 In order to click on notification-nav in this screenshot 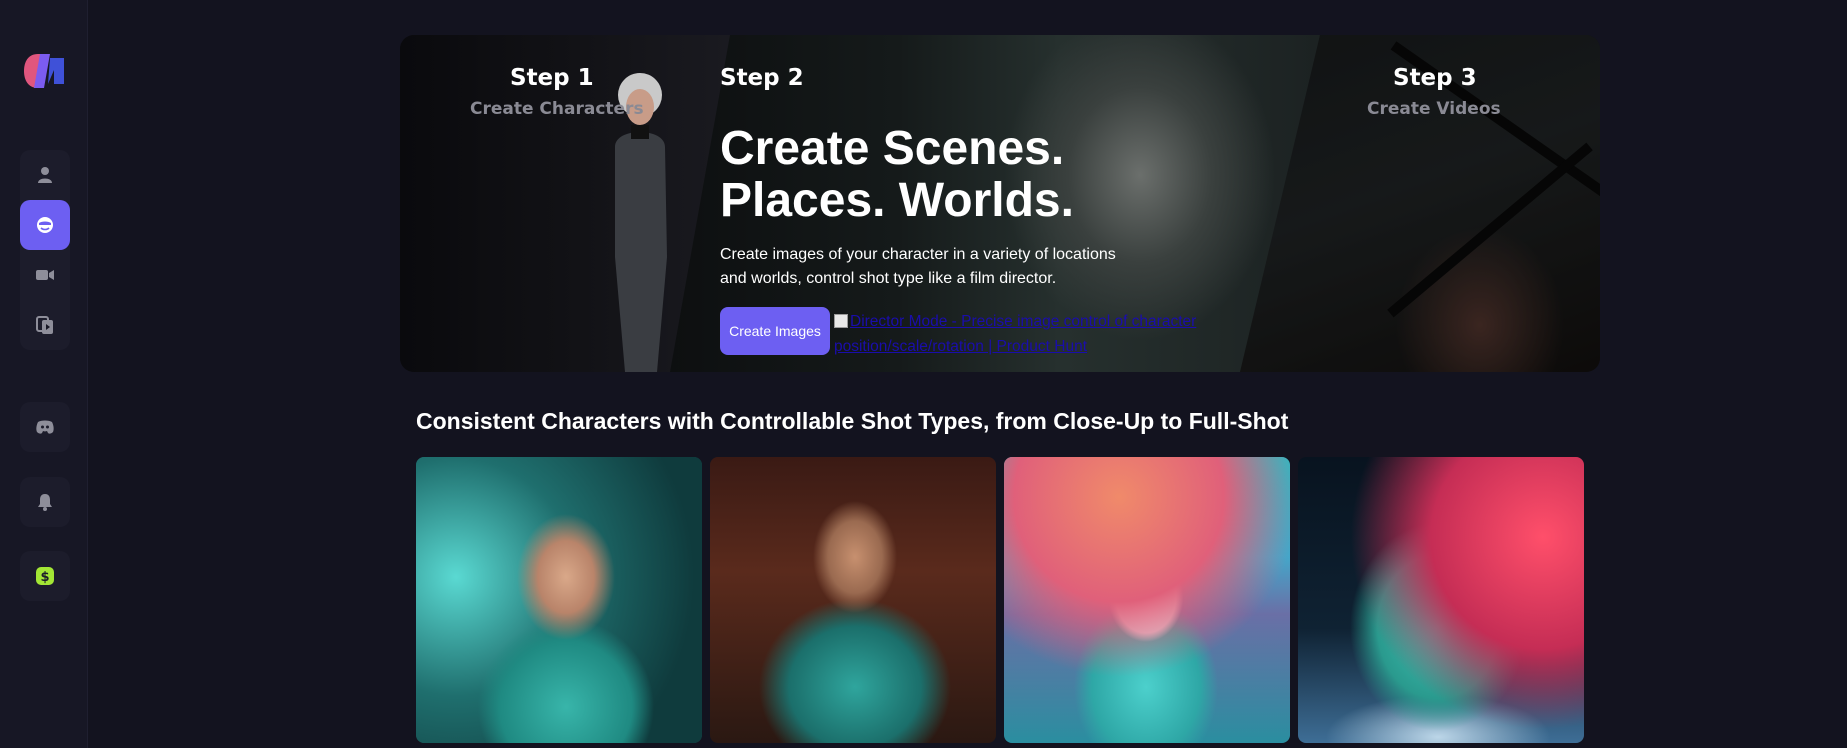, I will do `click(45, 502)`.